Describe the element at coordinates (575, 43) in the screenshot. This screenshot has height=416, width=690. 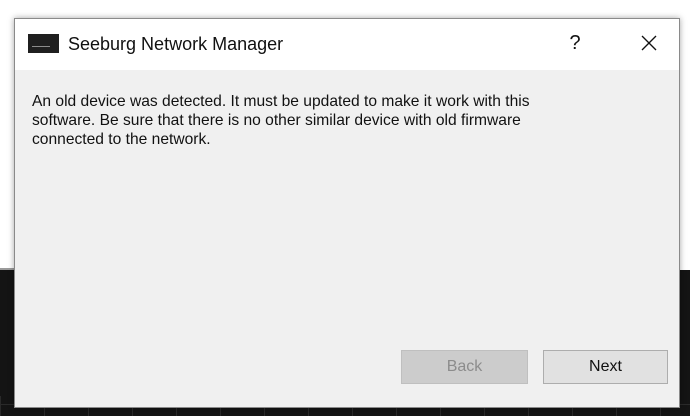
I see `help-button: ?` at that location.